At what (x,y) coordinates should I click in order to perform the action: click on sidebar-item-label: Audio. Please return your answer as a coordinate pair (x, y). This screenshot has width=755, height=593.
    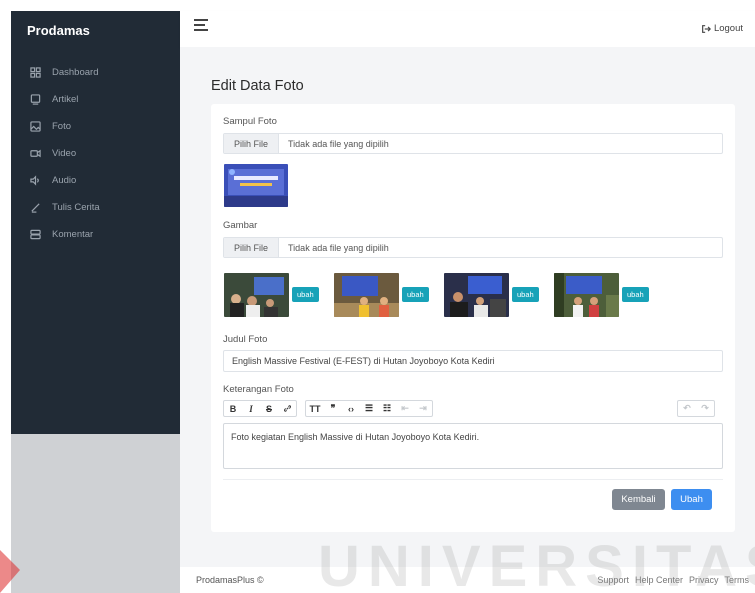
    Looking at the image, I should click on (64, 180).